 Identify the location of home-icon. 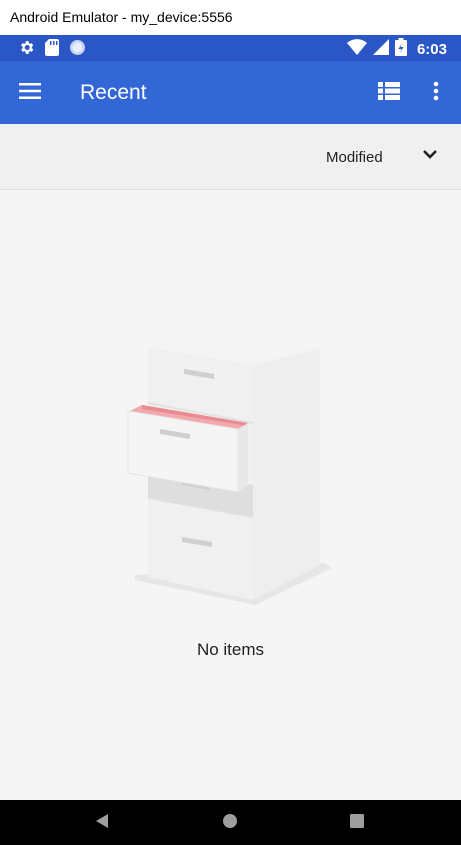
(230, 823).